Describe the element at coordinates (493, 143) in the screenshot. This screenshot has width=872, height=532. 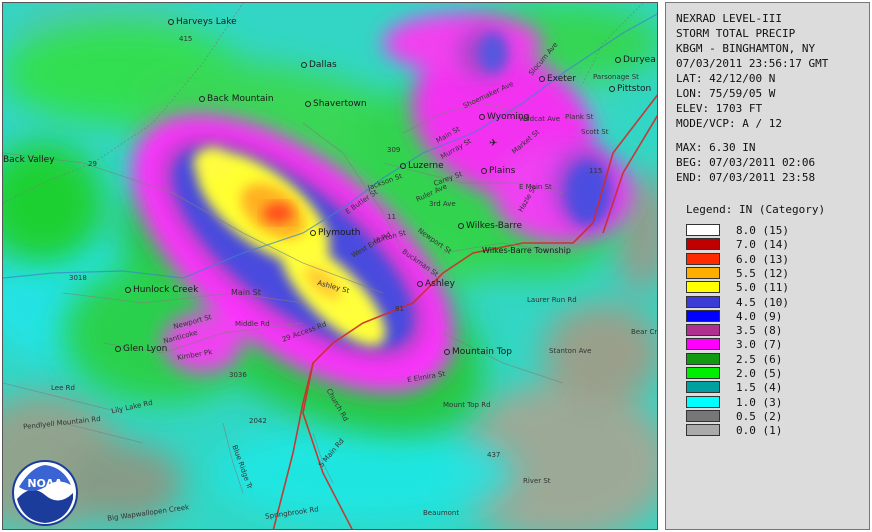
I see `airport-icon: ✈` at that location.